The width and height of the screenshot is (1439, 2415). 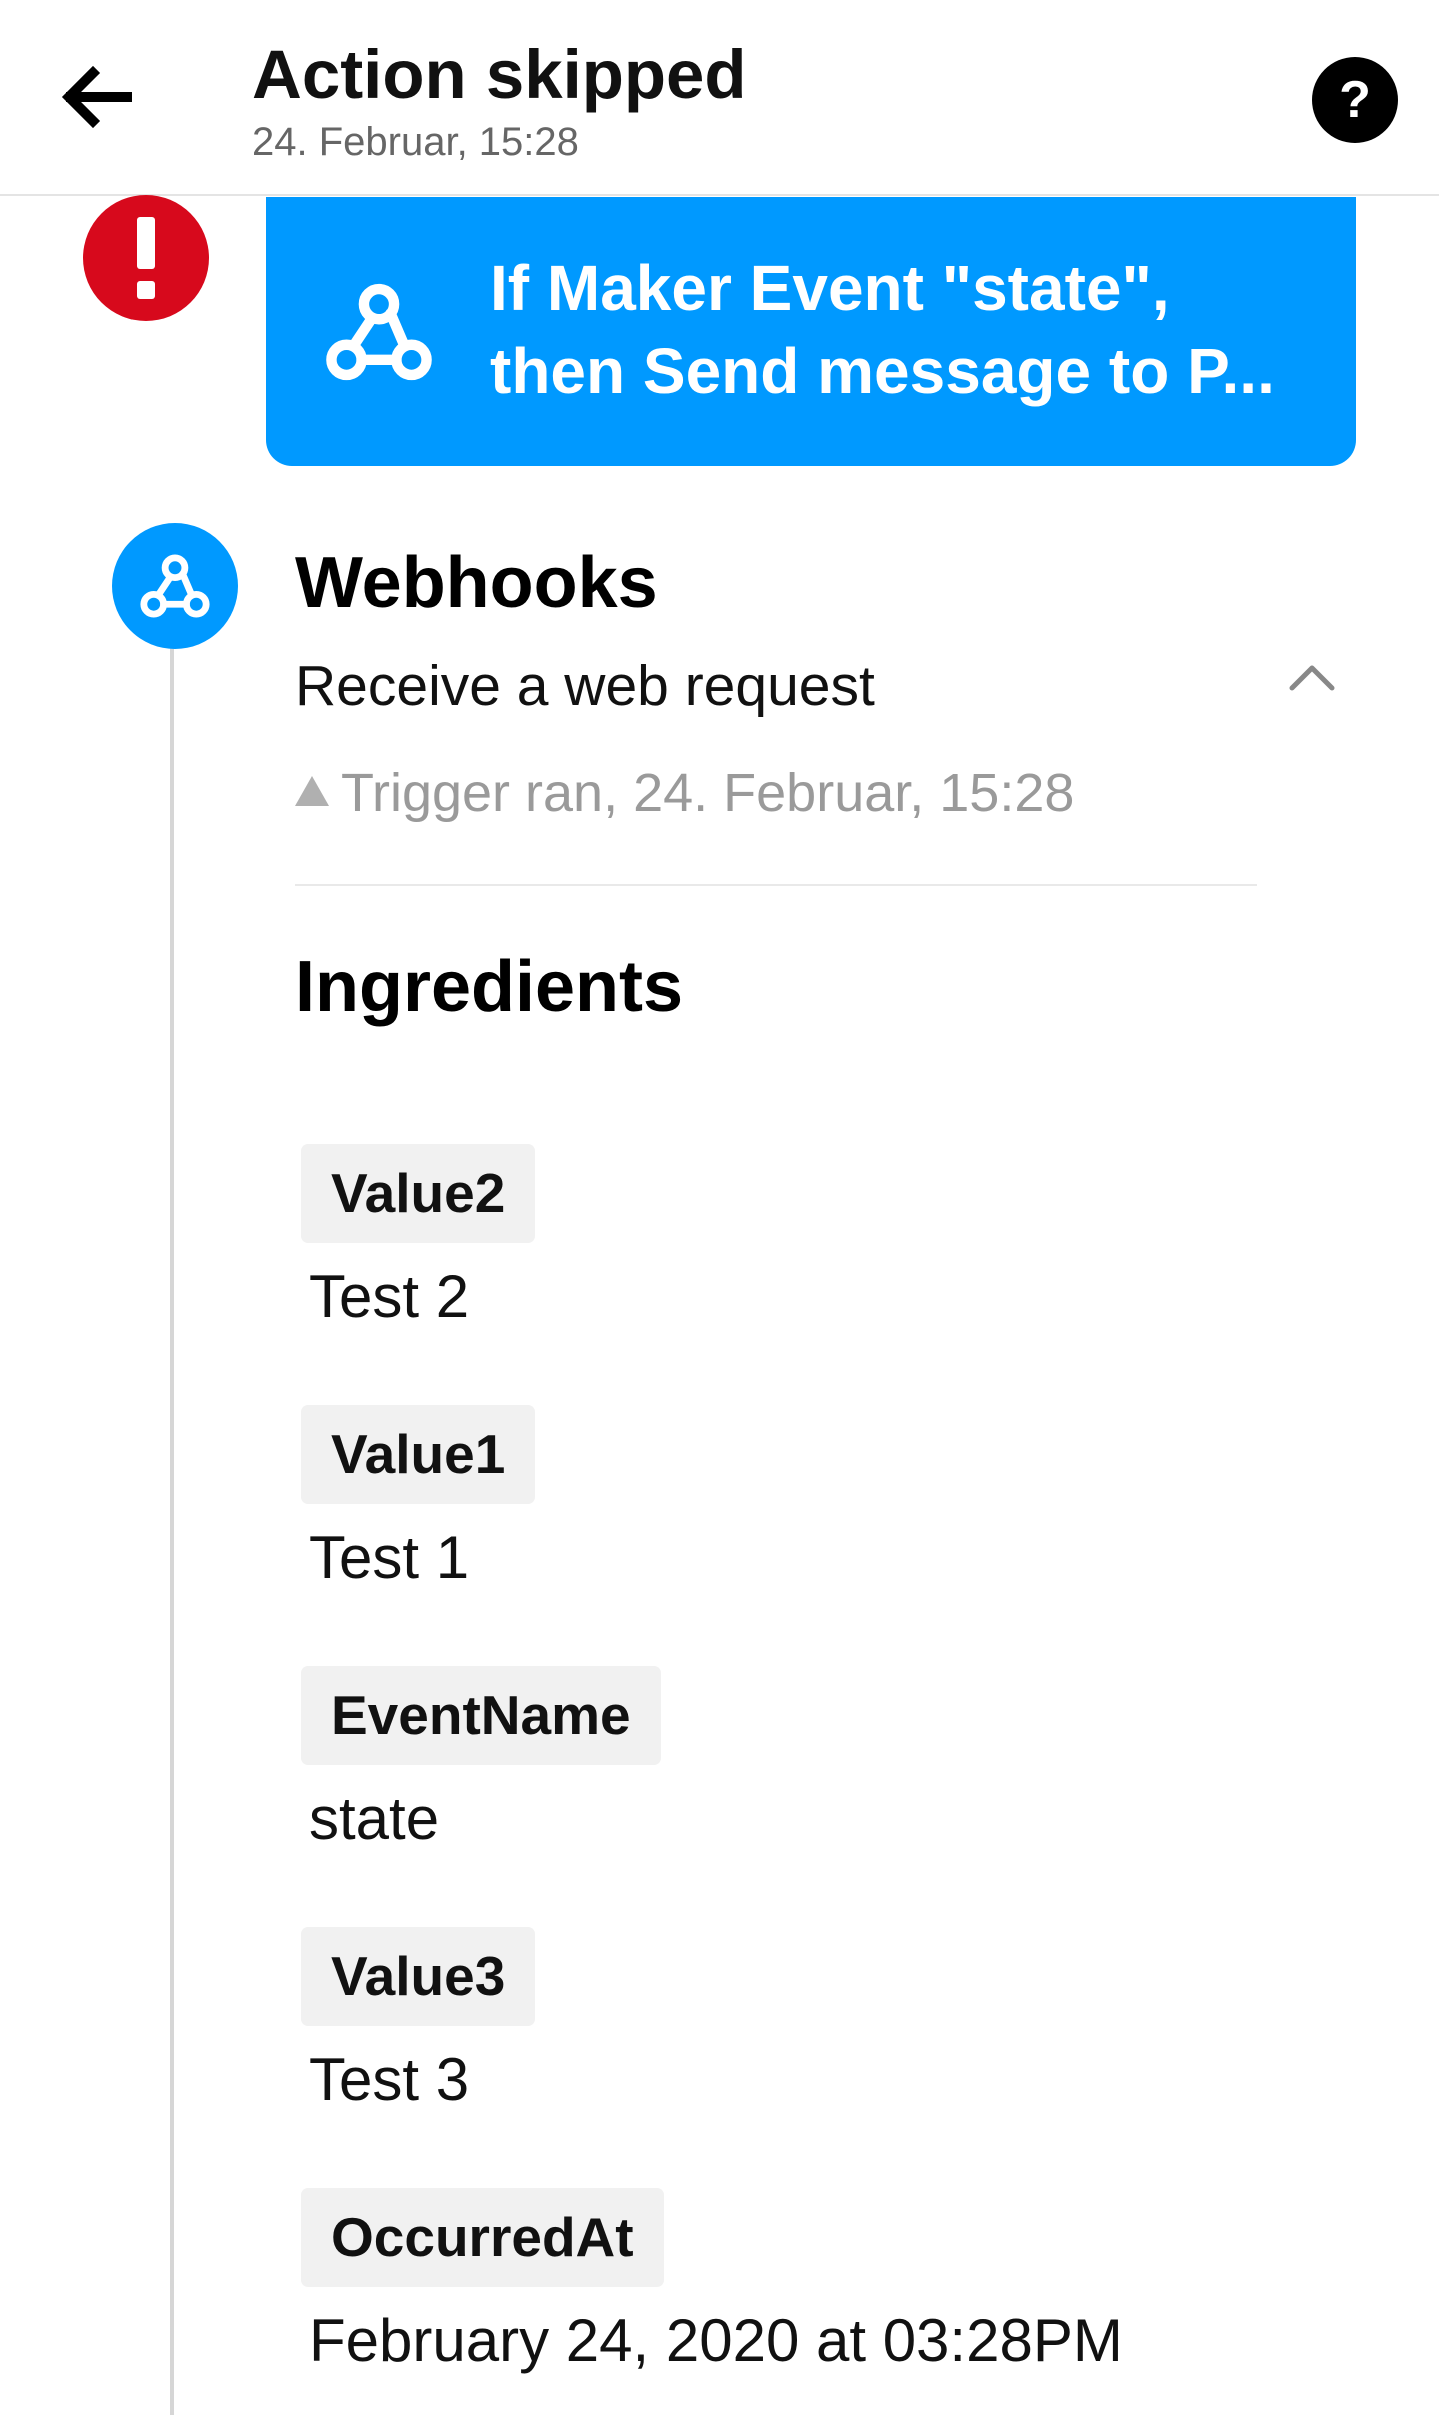 I want to click on service-name: Webhooks, so click(x=476, y=583).